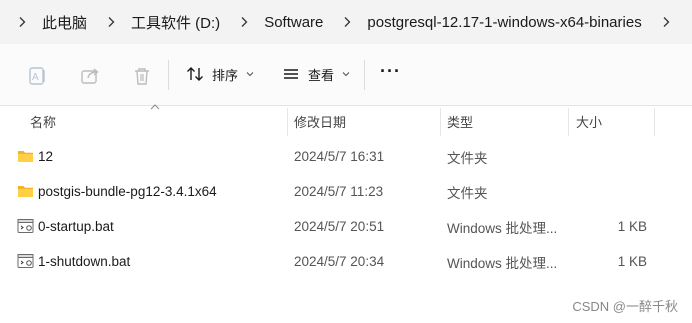 The width and height of the screenshot is (692, 323). Describe the element at coordinates (64, 22) in the screenshot. I see `breadcrumb-item-this-pc: 此电脑` at that location.